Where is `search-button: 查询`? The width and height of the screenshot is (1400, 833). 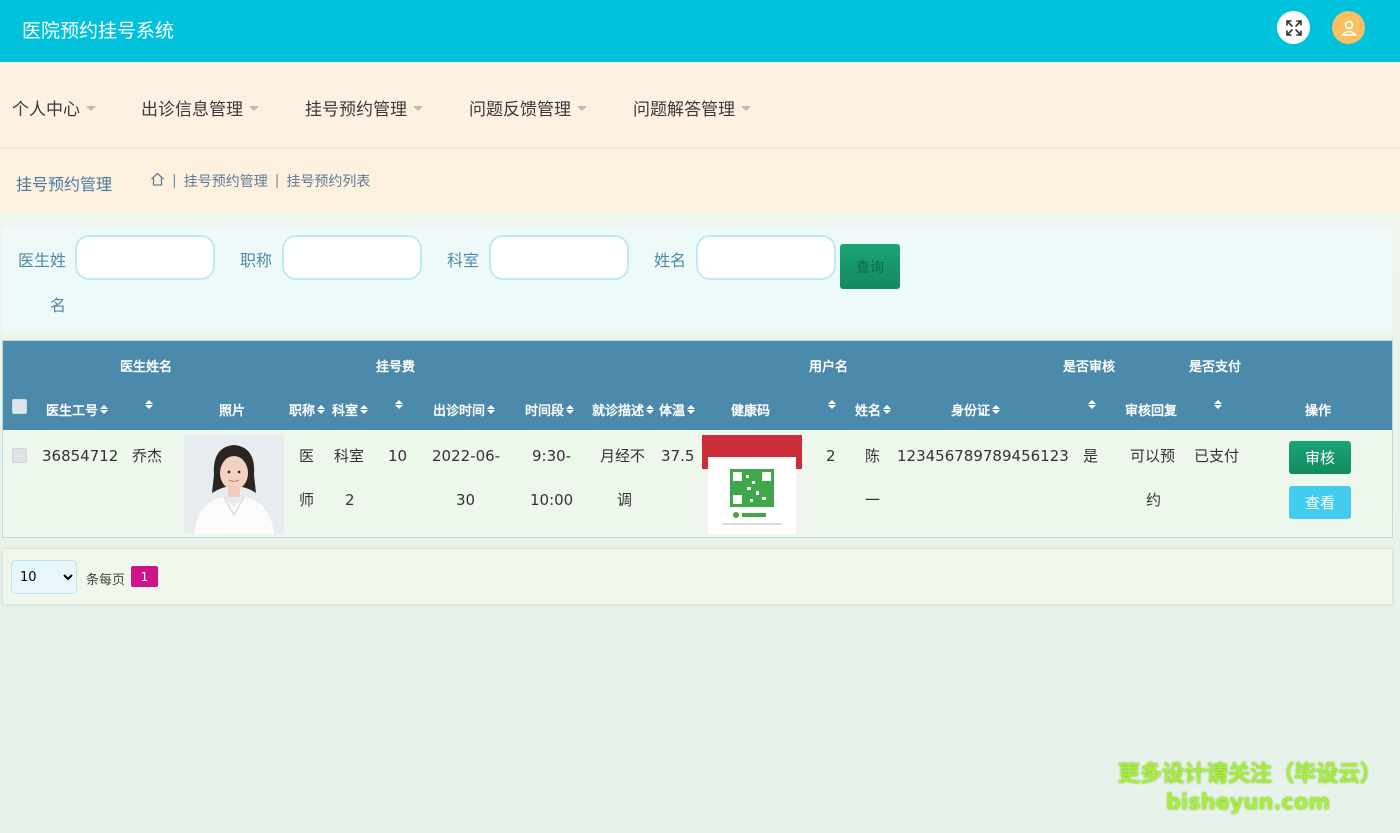 search-button: 查询 is located at coordinates (870, 266).